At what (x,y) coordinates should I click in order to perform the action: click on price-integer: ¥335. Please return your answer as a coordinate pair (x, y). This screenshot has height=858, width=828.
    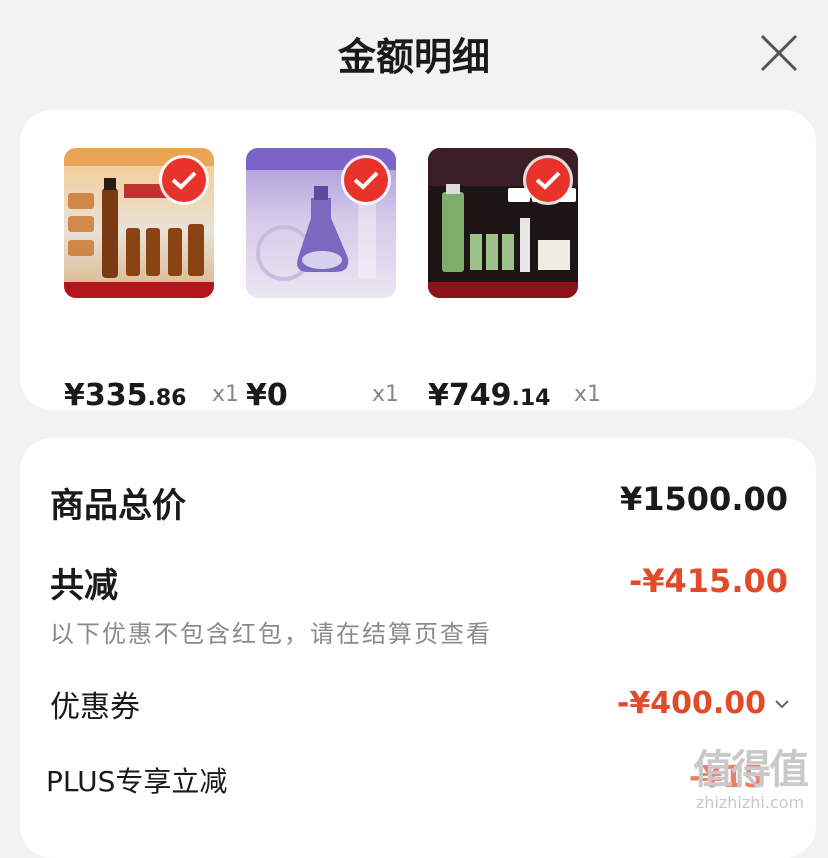
    Looking at the image, I should click on (106, 395).